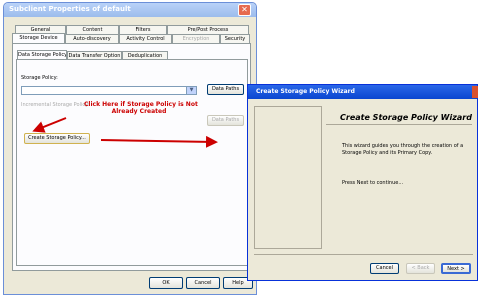 The height and width of the screenshot is (297, 478). I want to click on annotation-arrows, so click(125, 132).